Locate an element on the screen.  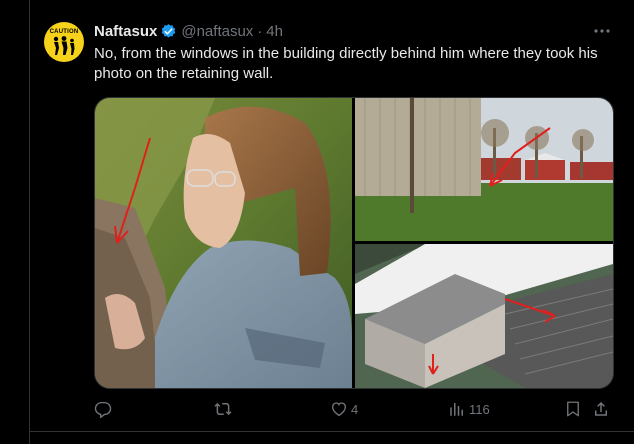
media-photo-building is located at coordinates (484, 169).